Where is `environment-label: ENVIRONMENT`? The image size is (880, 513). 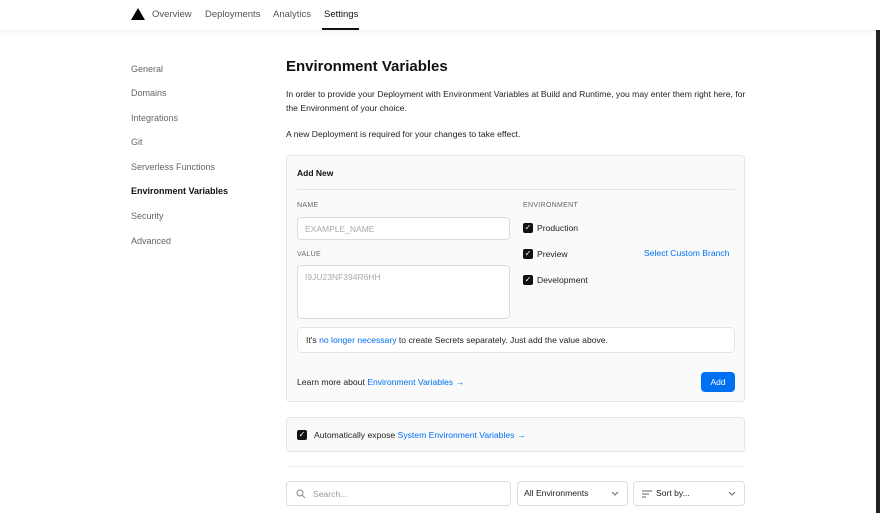
environment-label: ENVIRONMENT is located at coordinates (551, 205).